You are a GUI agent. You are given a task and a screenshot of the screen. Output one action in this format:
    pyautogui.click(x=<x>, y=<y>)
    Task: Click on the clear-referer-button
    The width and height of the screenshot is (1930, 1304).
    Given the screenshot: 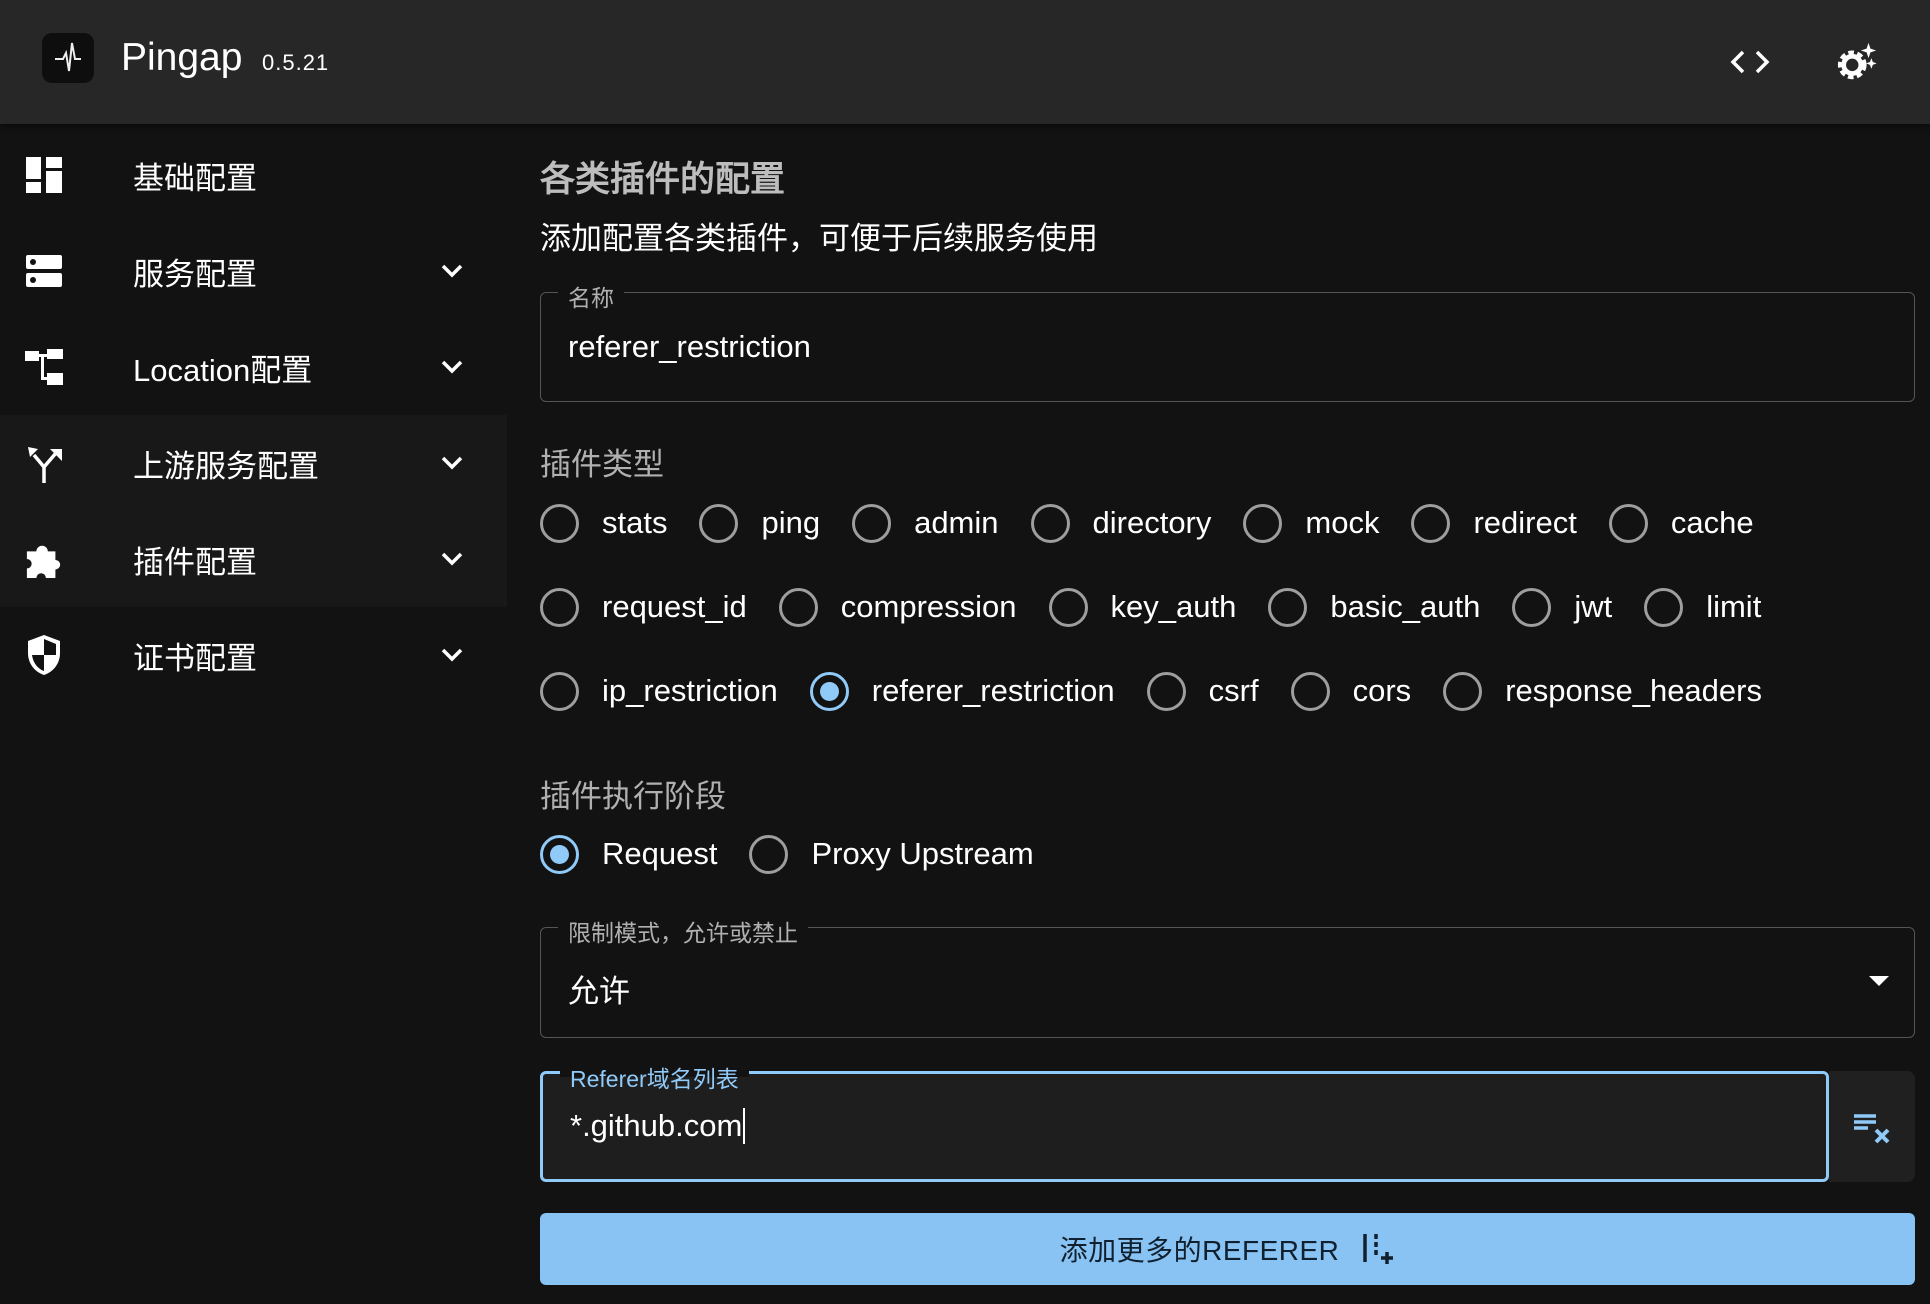 What is the action you would take?
    pyautogui.click(x=1872, y=1126)
    